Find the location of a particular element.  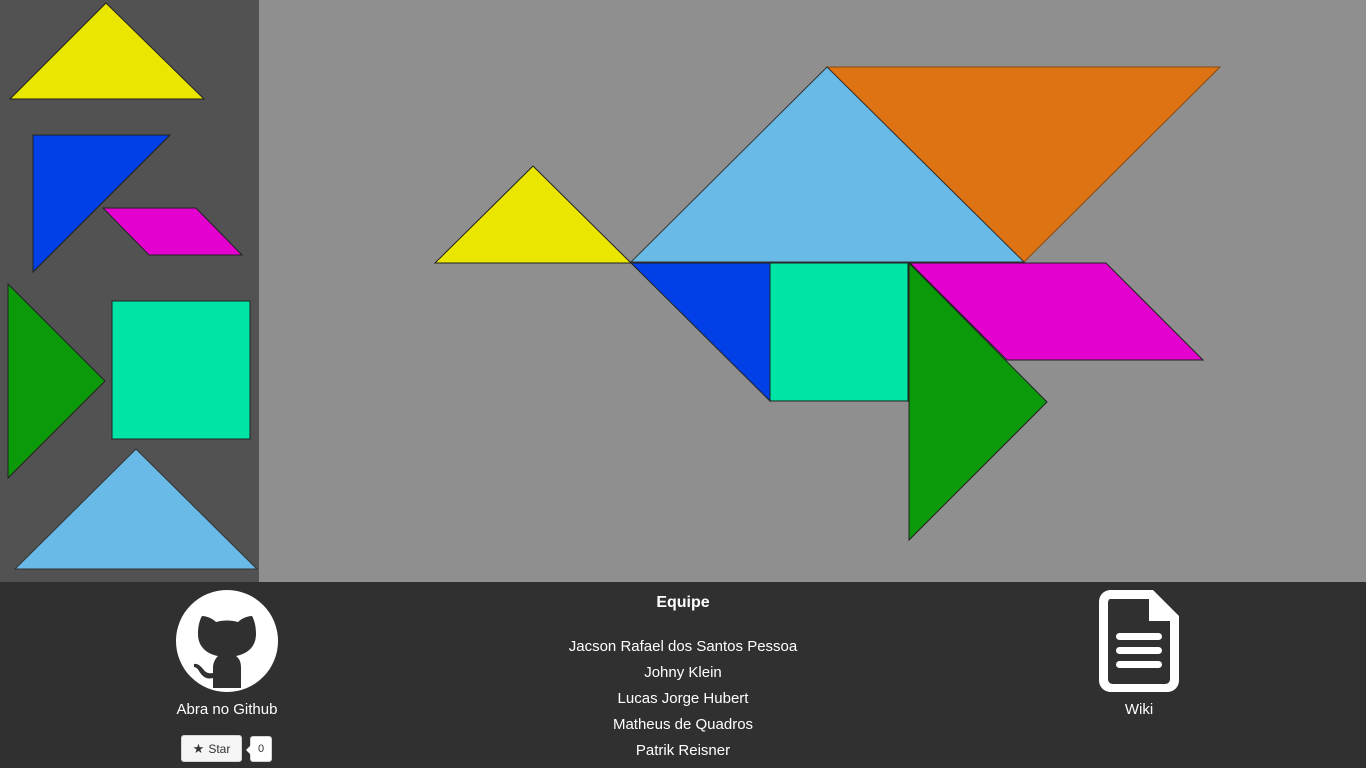

github-logo-icon is located at coordinates (227, 641).